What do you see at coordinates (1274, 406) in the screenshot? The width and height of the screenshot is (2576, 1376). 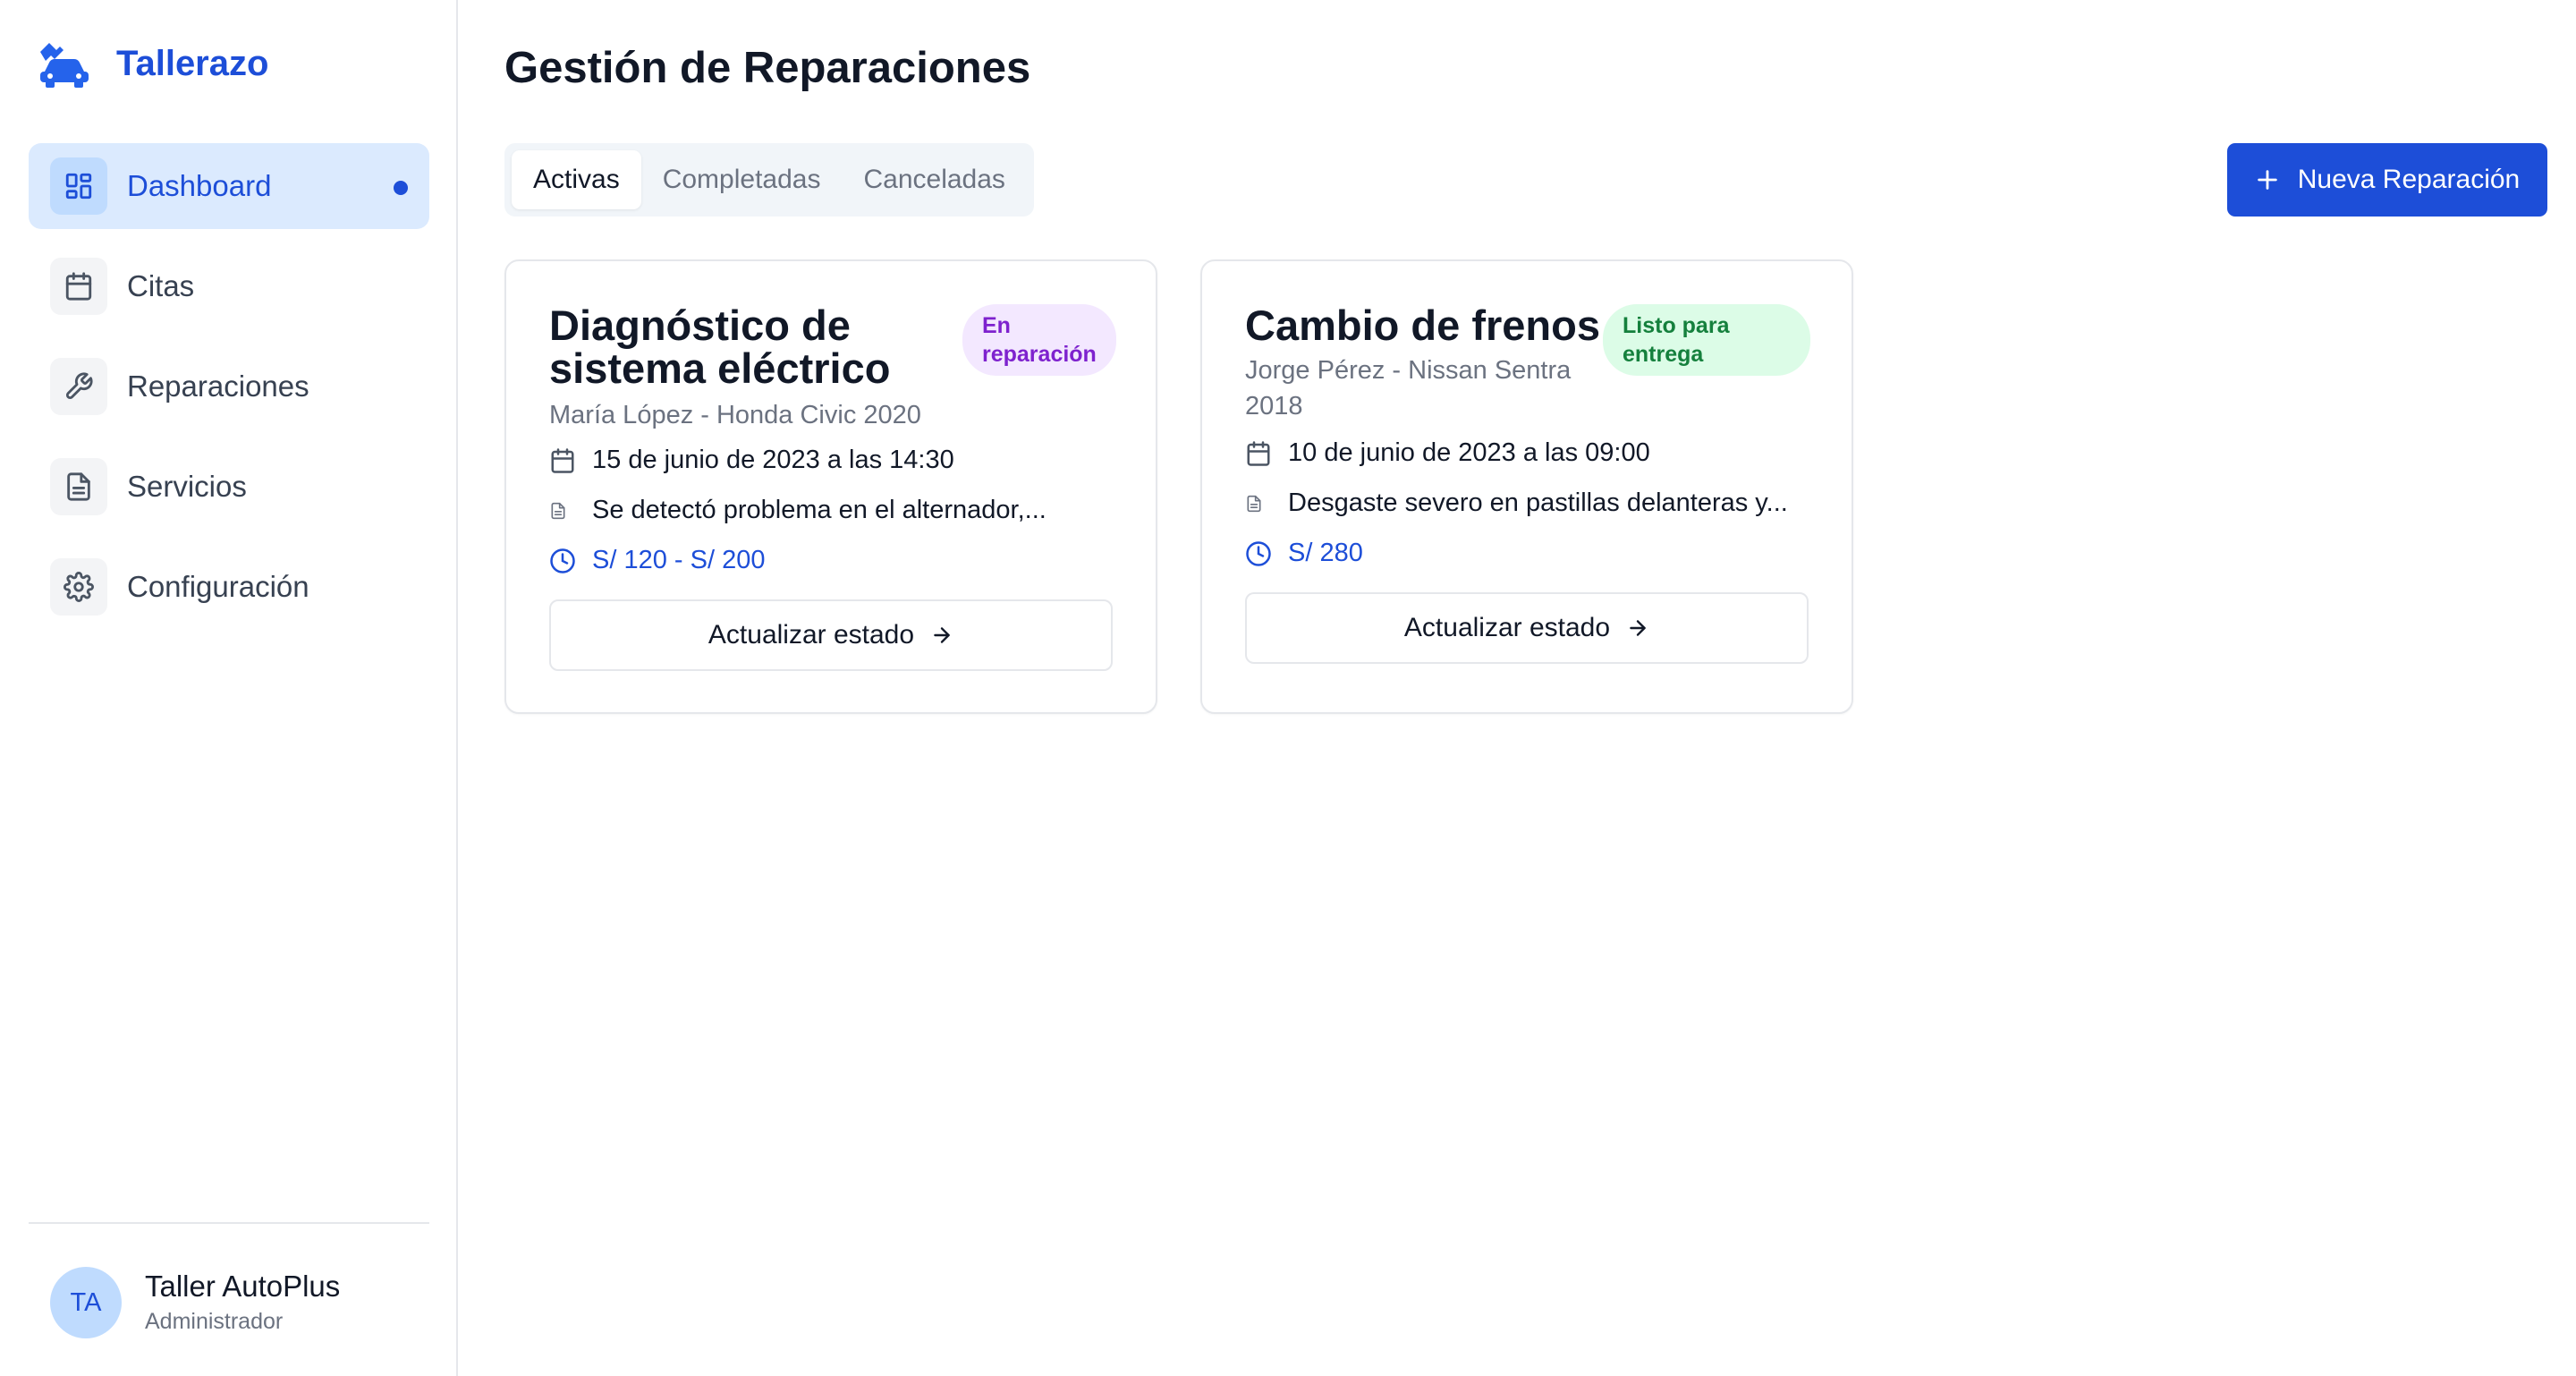 I see `customer-vehicle-line: 2018` at bounding box center [1274, 406].